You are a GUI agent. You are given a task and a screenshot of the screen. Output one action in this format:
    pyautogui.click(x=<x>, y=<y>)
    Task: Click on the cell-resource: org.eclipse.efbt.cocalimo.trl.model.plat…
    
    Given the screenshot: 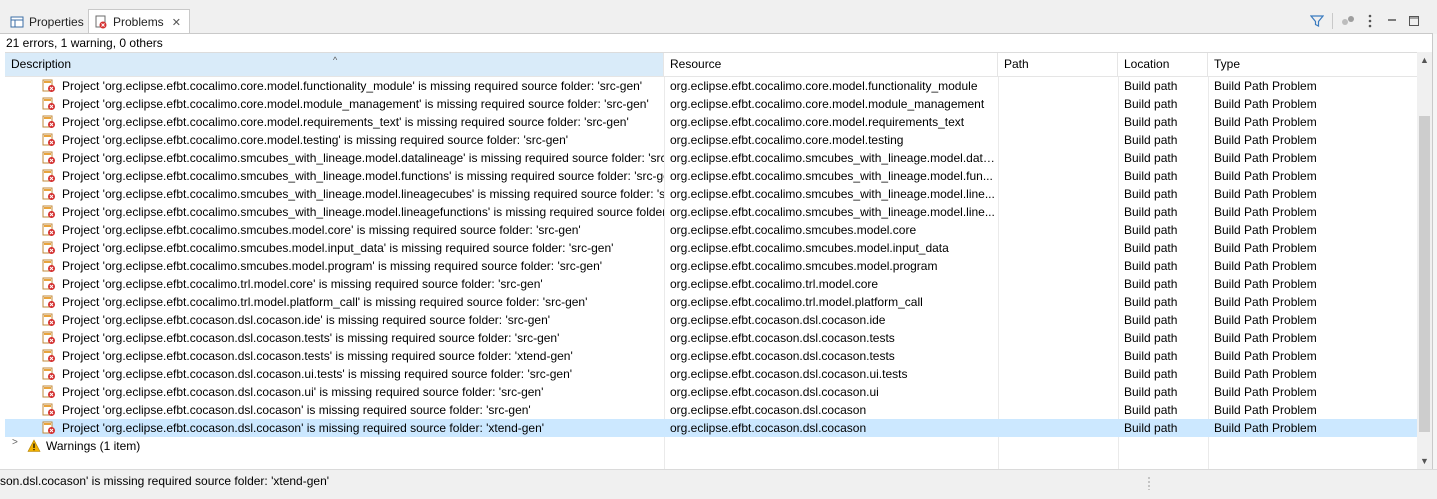 What is the action you would take?
    pyautogui.click(x=796, y=302)
    